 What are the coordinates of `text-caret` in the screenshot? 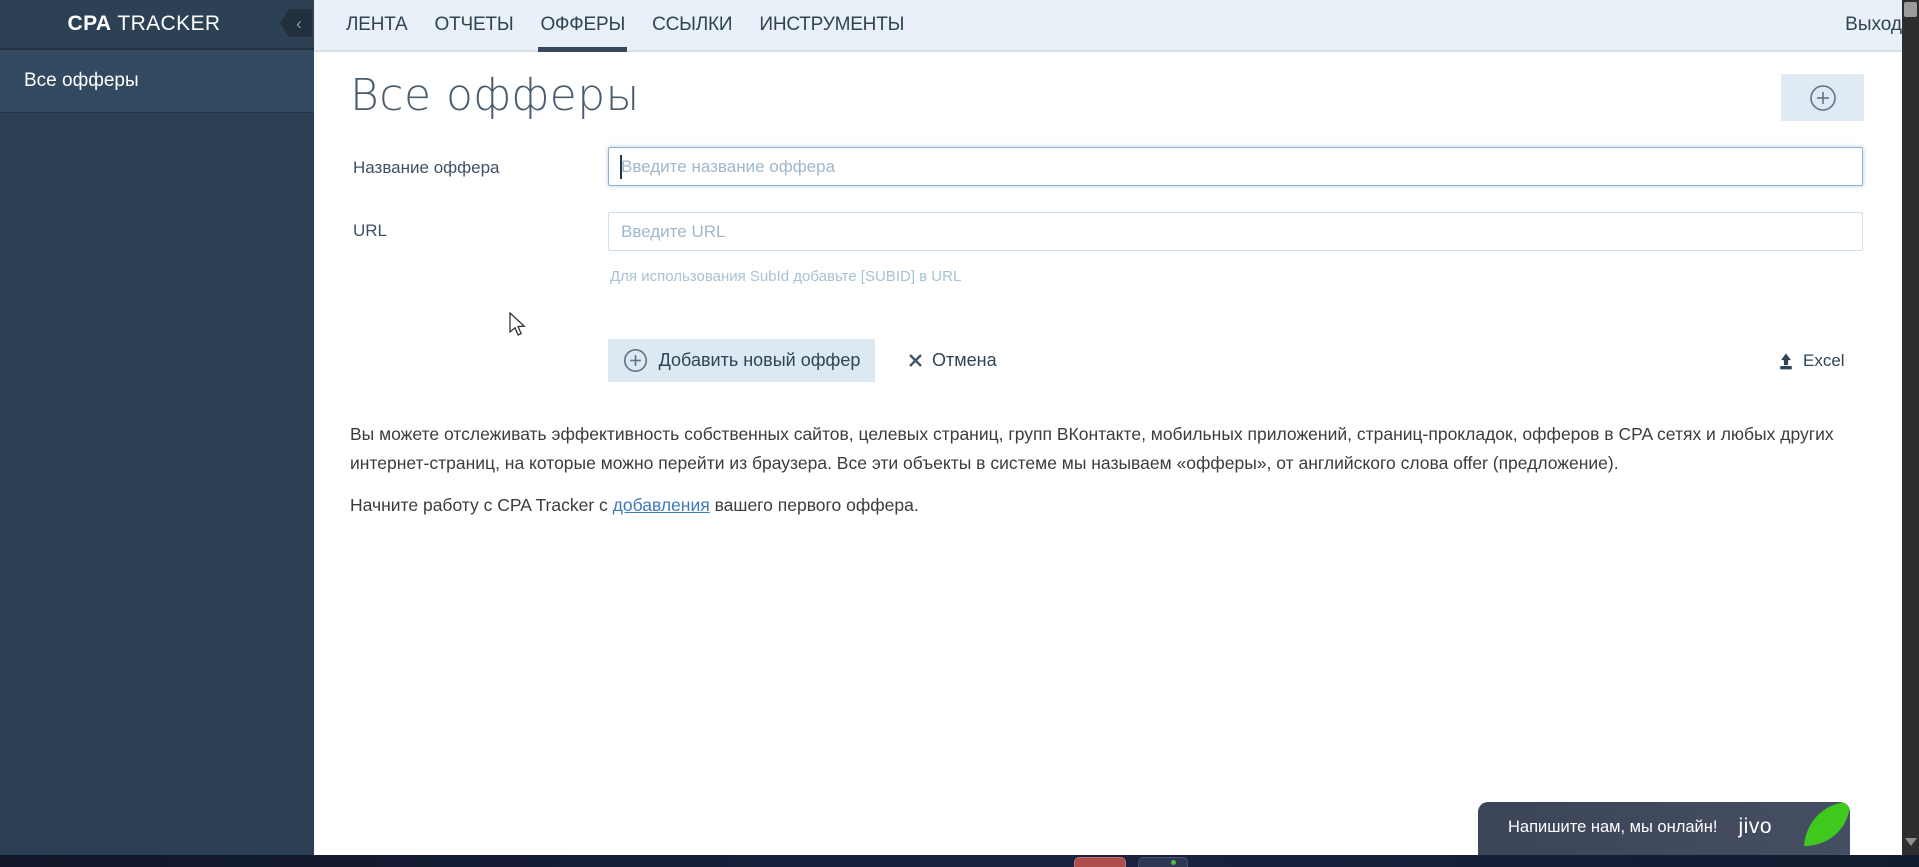 It's located at (621, 167).